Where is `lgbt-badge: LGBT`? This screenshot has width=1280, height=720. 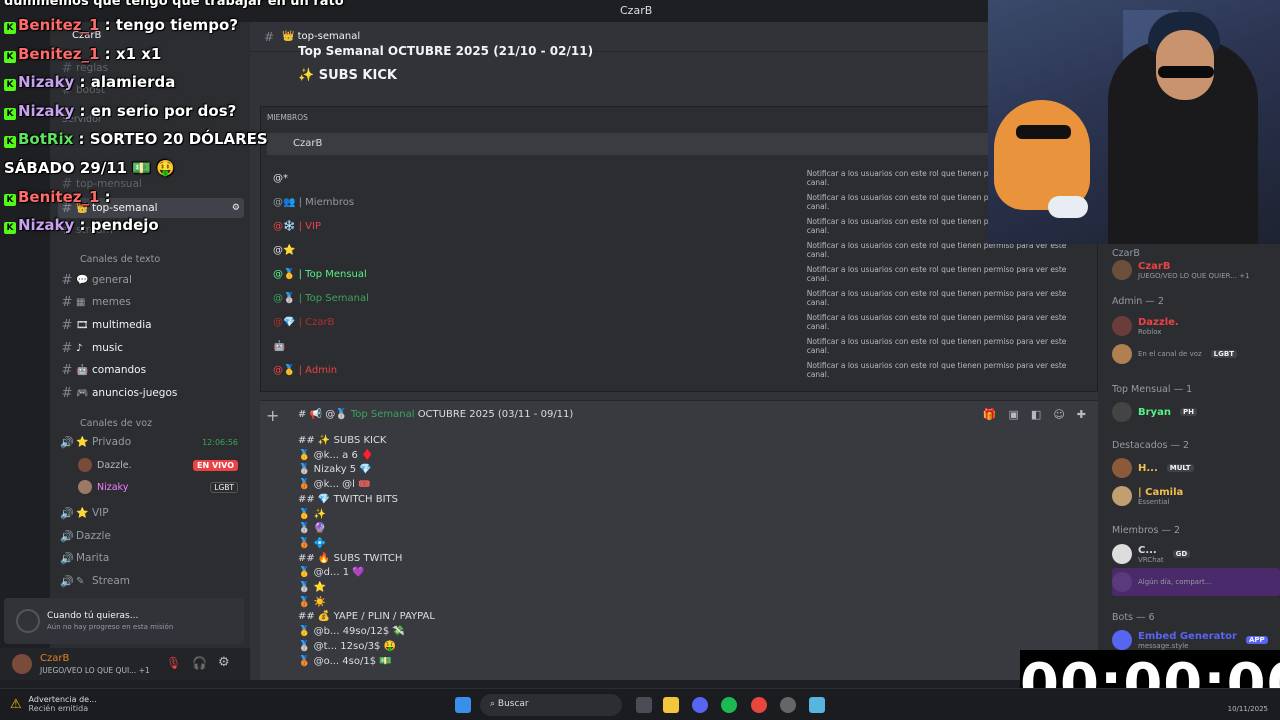 lgbt-badge: LGBT is located at coordinates (224, 487).